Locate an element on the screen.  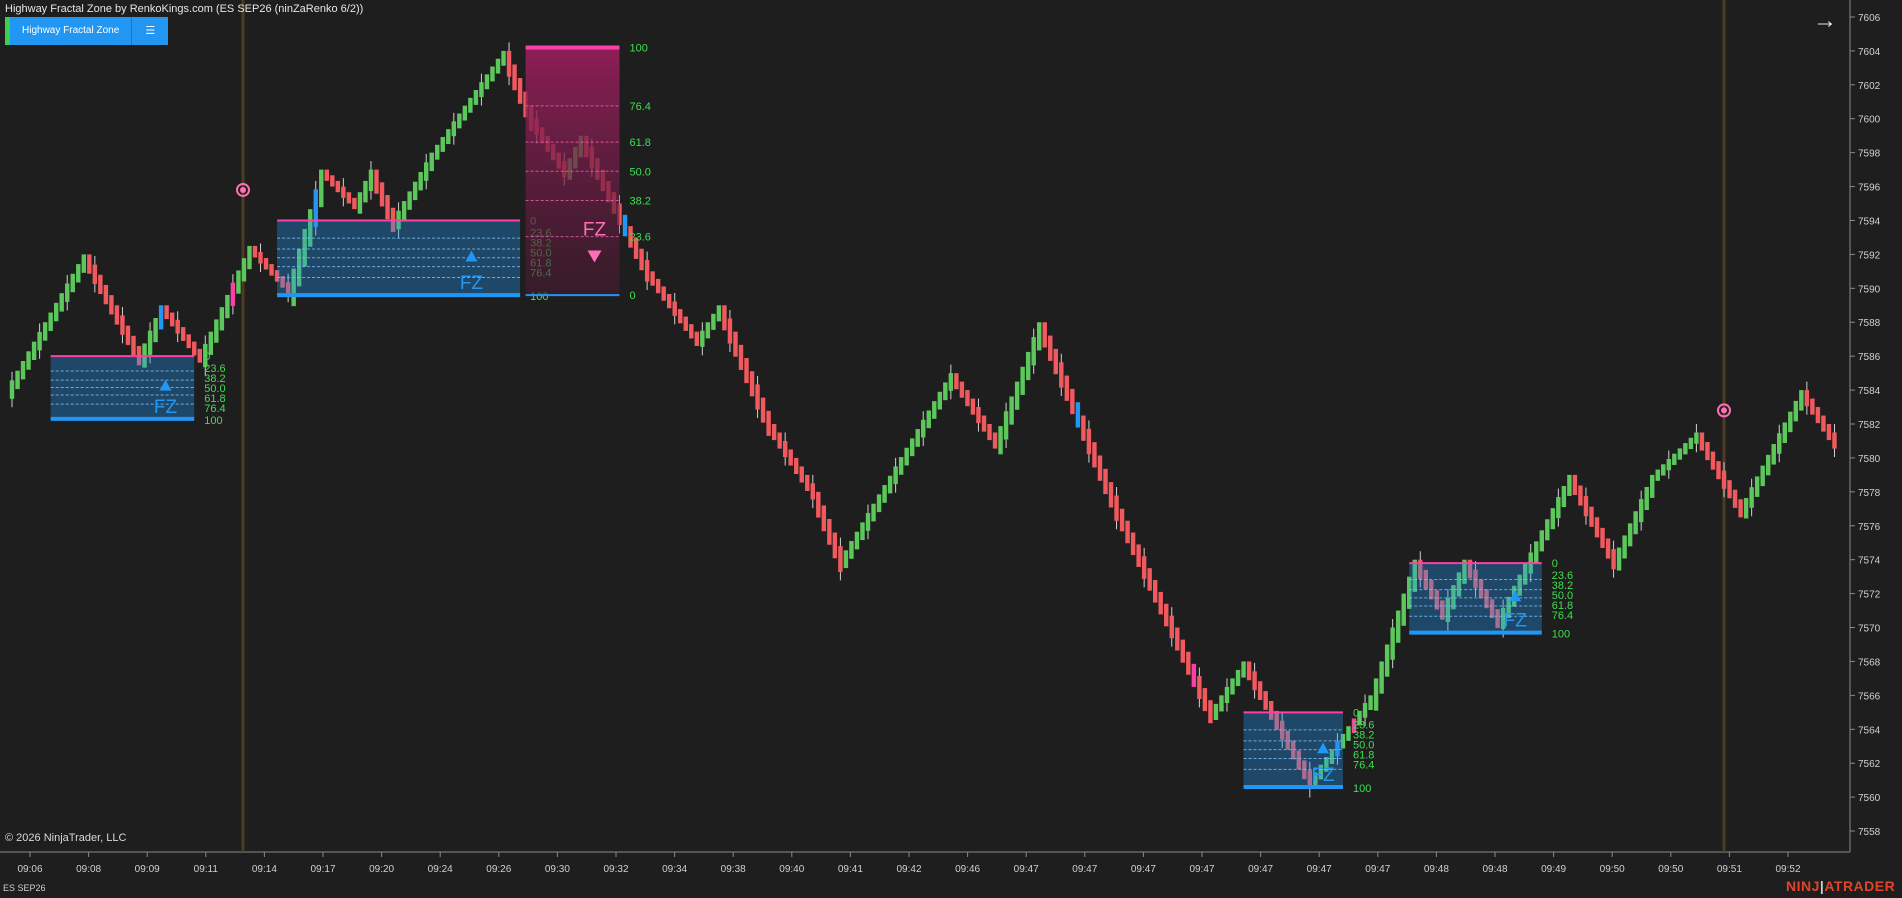
zone-label: FZ is located at coordinates (472, 283).